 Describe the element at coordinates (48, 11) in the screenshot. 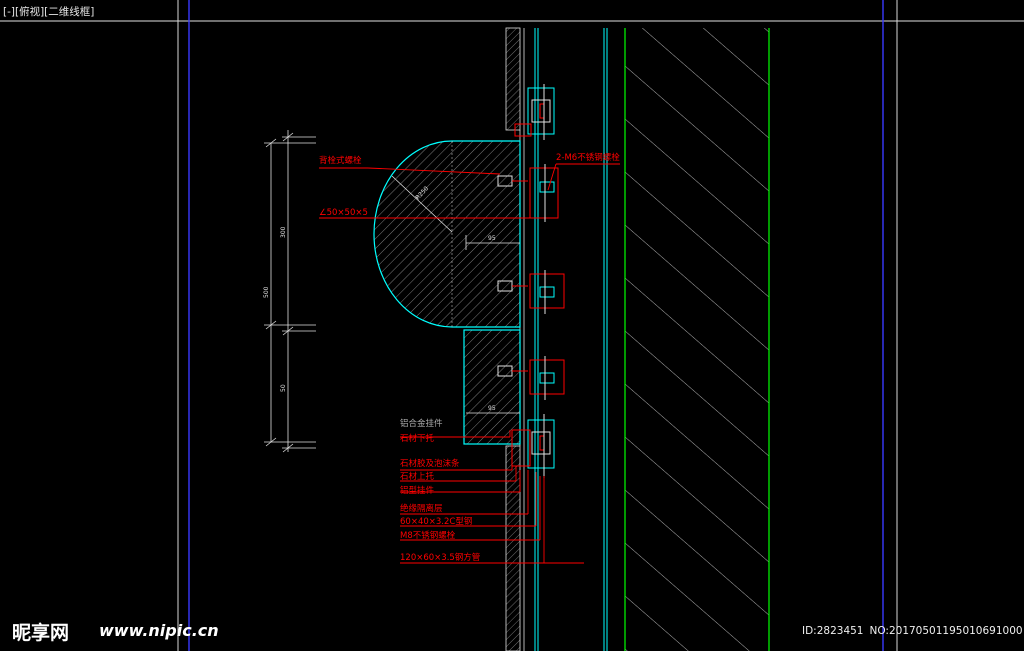

I see `viewport-controls-label: [-][俯视][二维线框]` at that location.